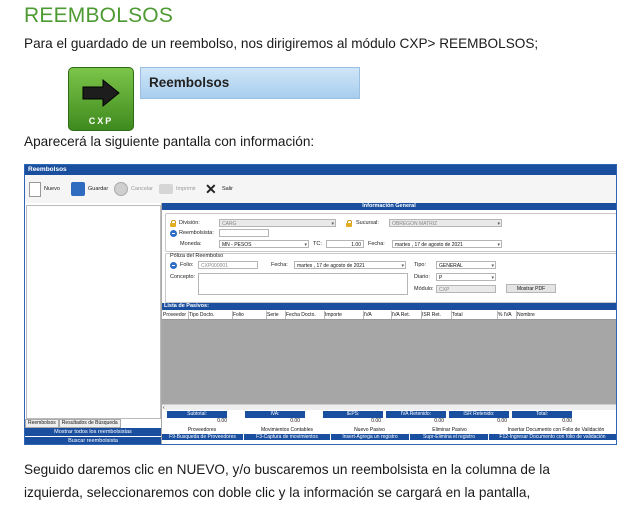 Image resolution: width=637 pixels, height=511 pixels. Describe the element at coordinates (353, 414) in the screenshot. I see `ieps-label: IEPS:` at that location.